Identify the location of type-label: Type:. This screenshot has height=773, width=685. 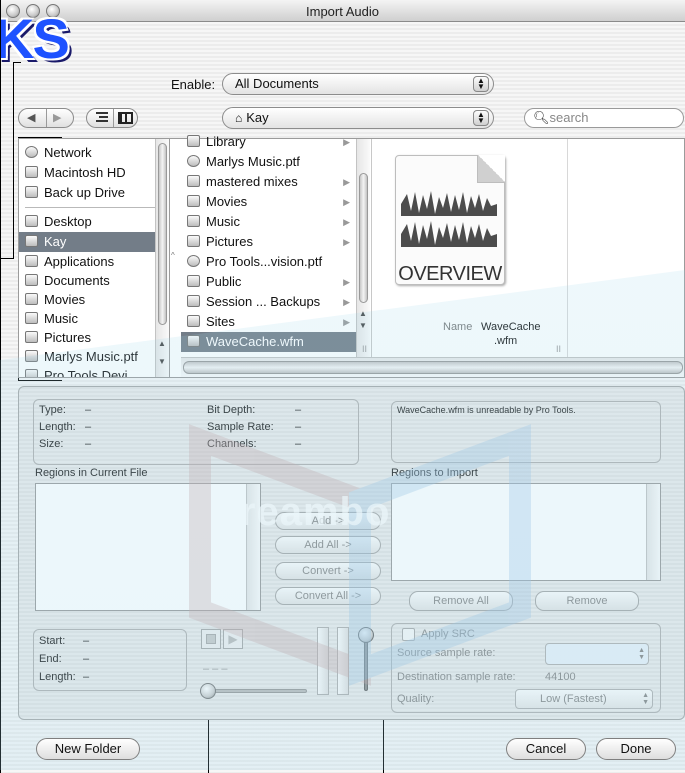
(52, 410).